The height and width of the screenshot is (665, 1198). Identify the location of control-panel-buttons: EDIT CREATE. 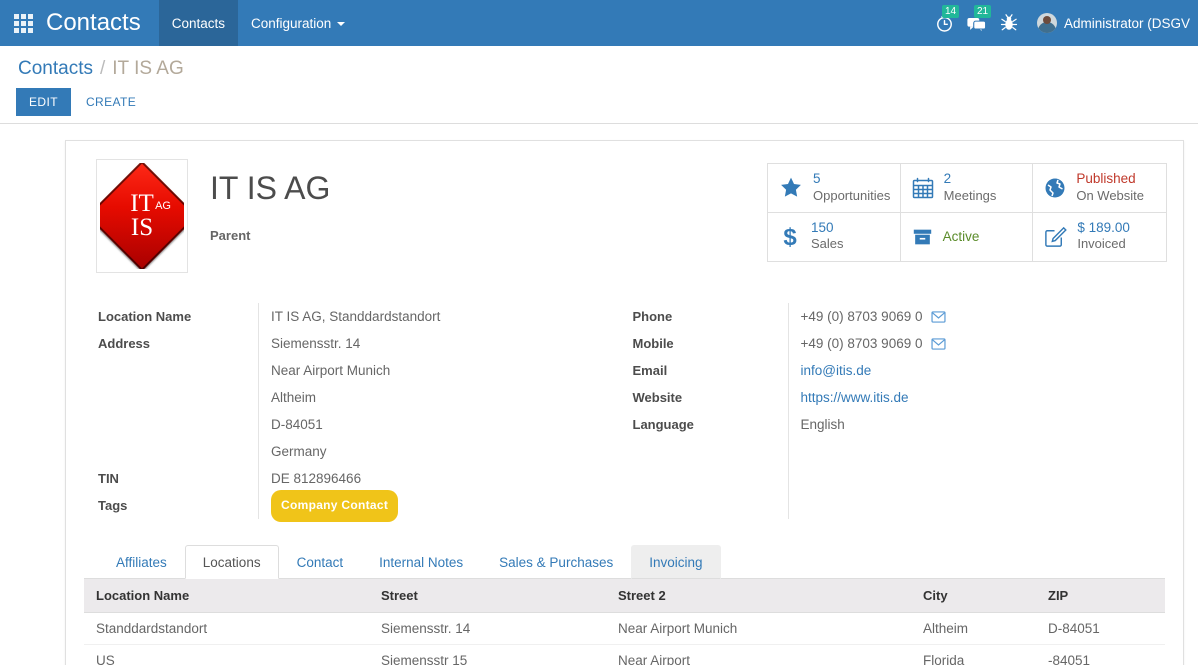
(599, 102).